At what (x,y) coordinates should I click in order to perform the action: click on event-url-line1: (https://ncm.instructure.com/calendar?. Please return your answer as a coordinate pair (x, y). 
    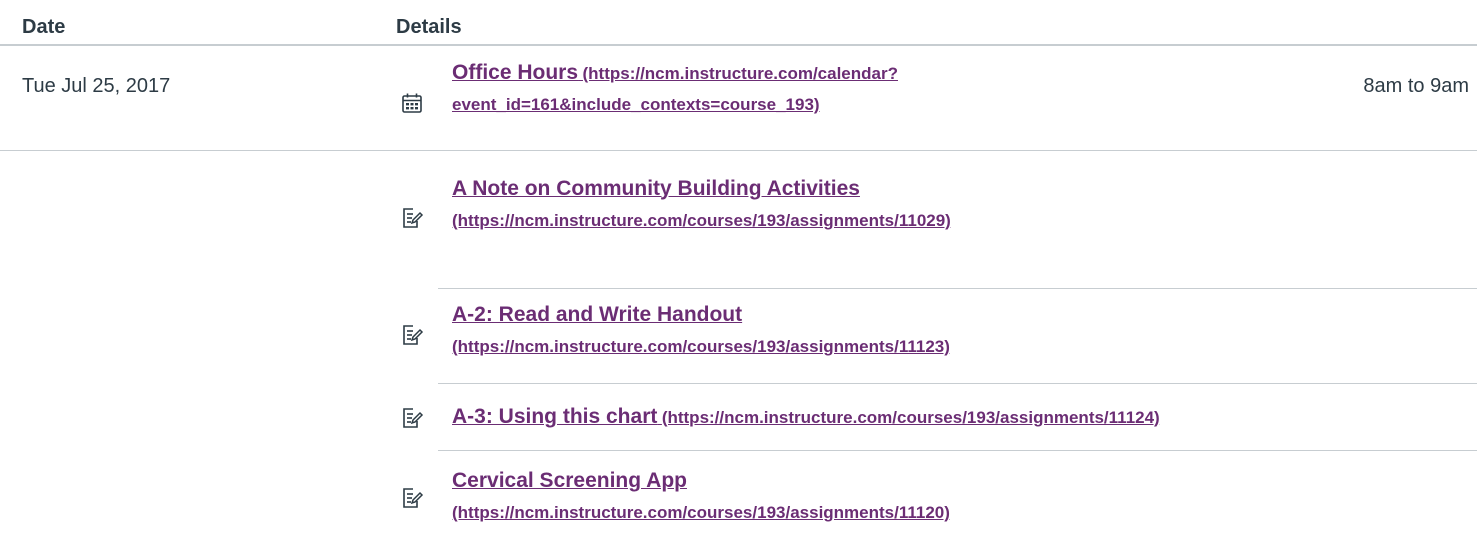
    Looking at the image, I should click on (740, 73).